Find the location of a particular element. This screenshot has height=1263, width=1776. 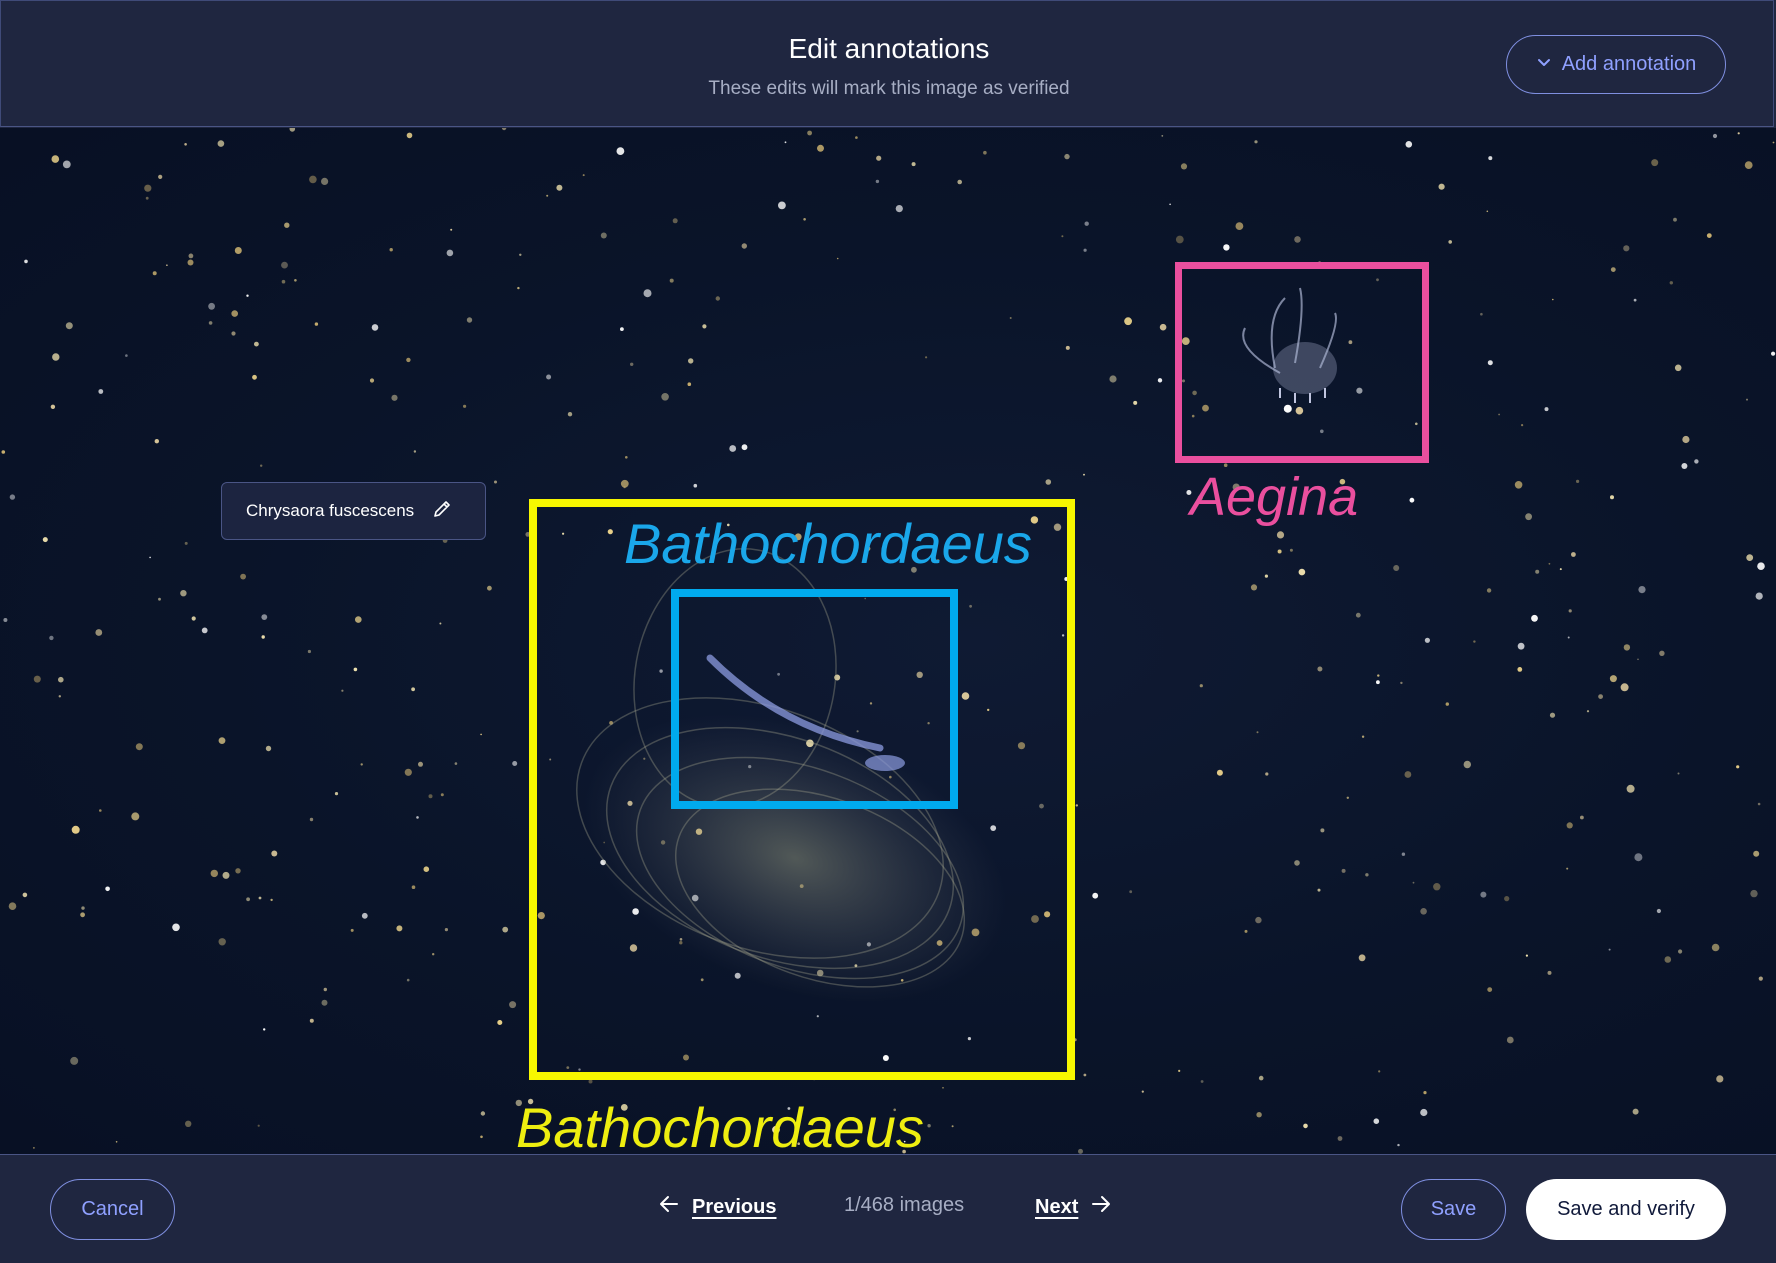

cancel-button: Cancel is located at coordinates (112, 1209).